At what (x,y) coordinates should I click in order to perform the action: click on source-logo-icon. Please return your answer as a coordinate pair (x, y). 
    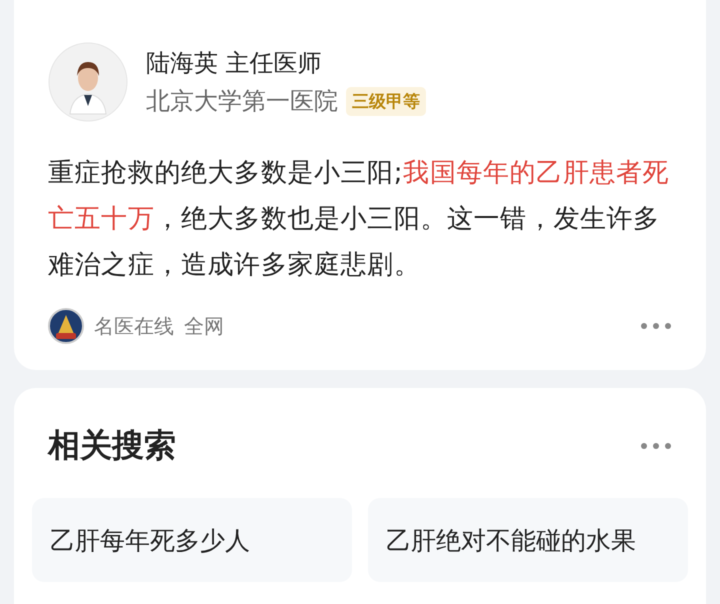
    Looking at the image, I should click on (66, 326).